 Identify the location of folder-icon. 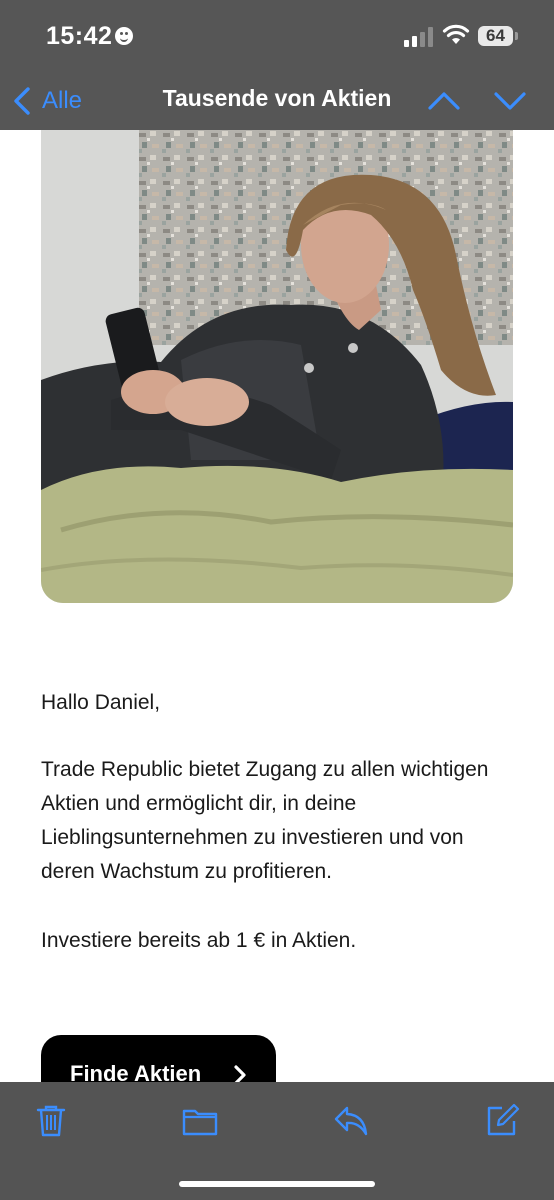
(200, 1120).